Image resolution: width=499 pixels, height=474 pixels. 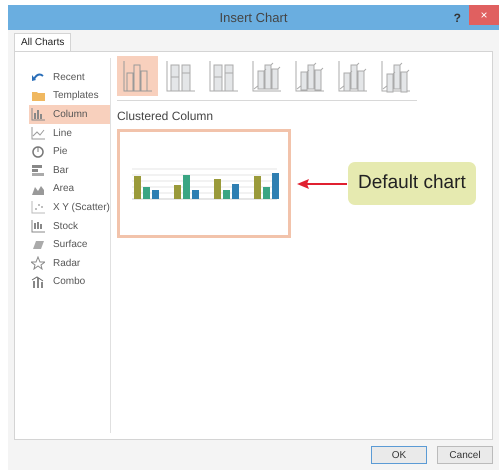 I want to click on bar-chart-icon, so click(x=38, y=170).